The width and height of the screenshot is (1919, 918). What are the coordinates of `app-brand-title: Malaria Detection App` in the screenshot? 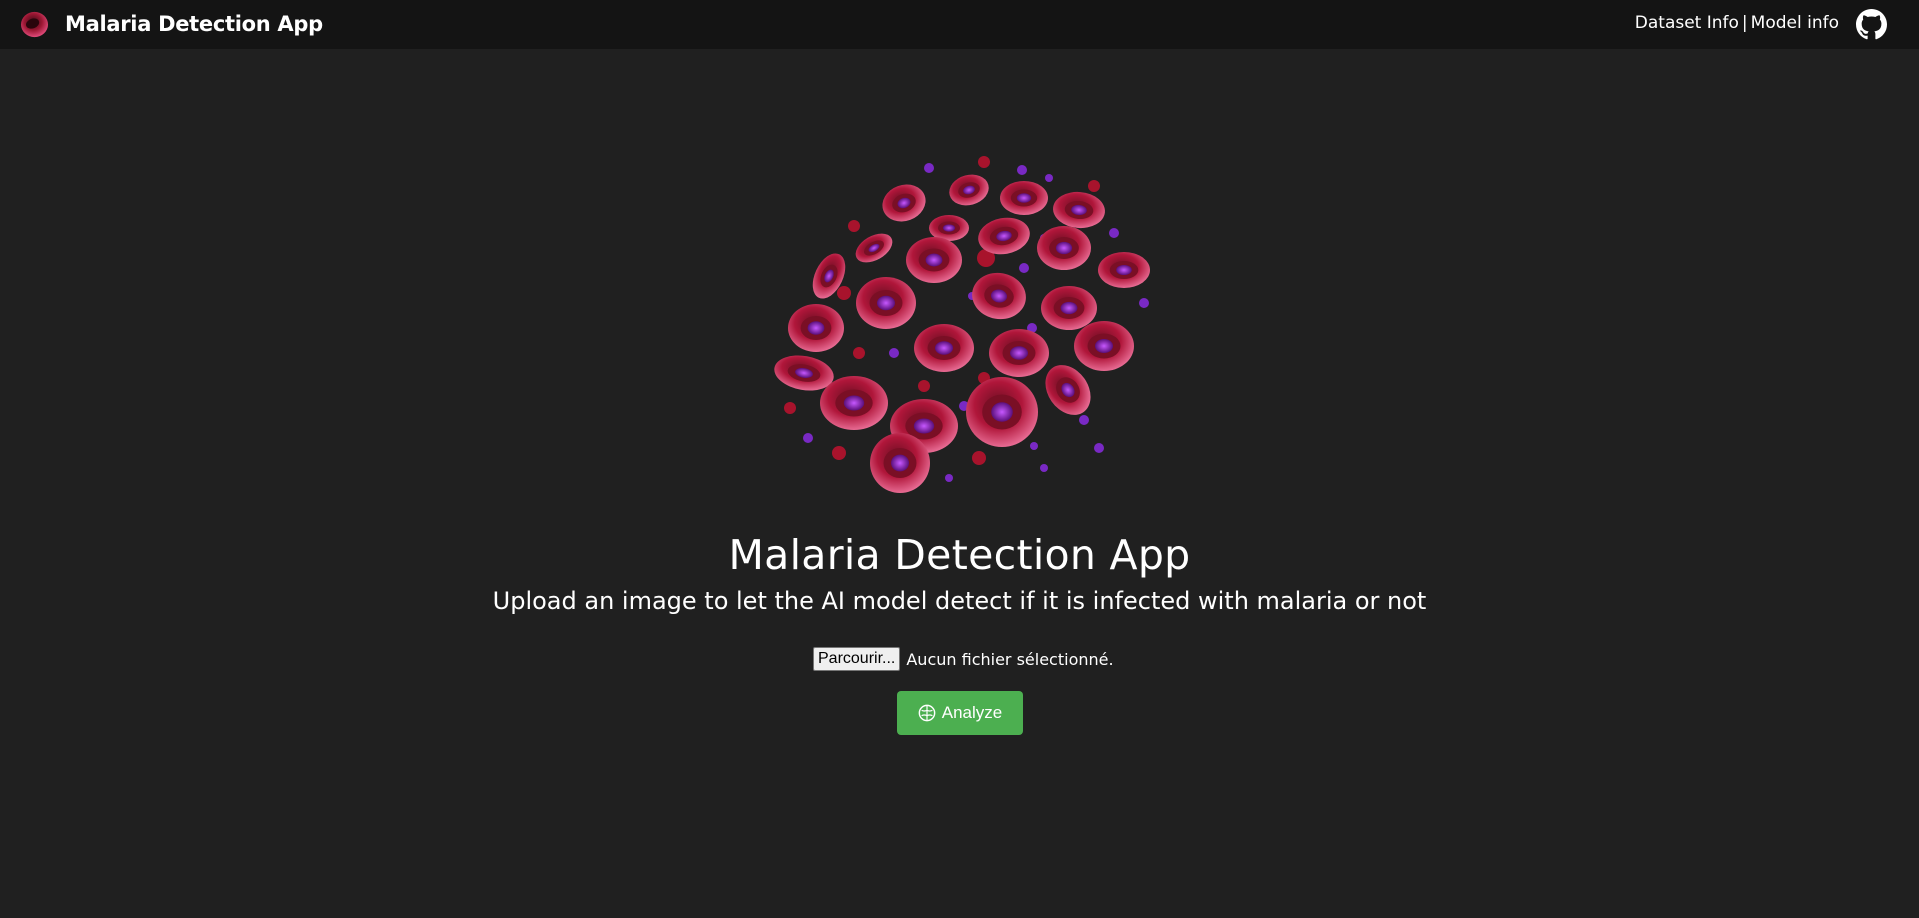 It's located at (194, 24).